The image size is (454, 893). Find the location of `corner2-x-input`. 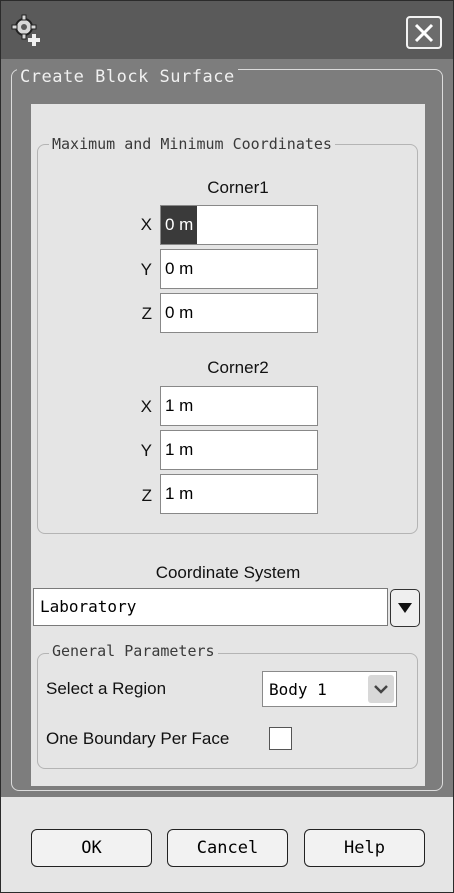

corner2-x-input is located at coordinates (239, 406).